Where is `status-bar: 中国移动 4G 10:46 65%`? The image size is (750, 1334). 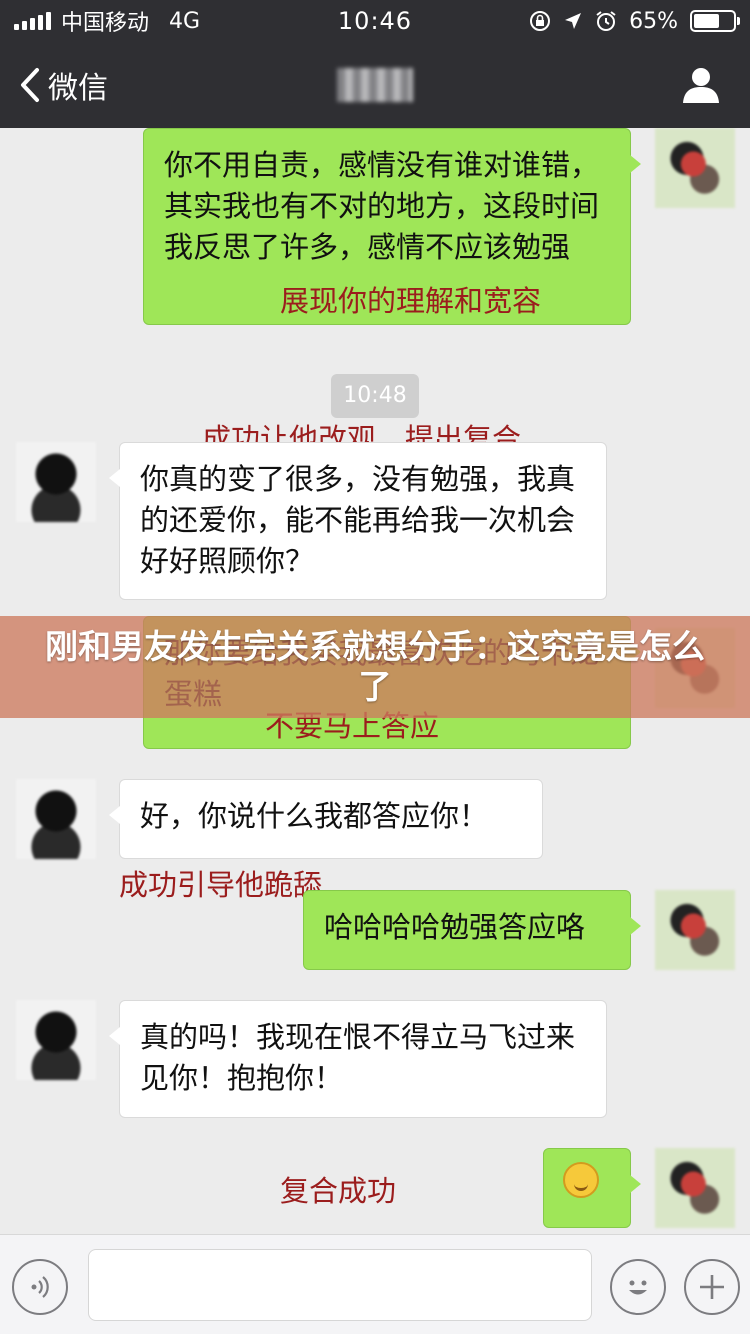
status-bar: 中国移动 4G 10:46 65% is located at coordinates (375, 21).